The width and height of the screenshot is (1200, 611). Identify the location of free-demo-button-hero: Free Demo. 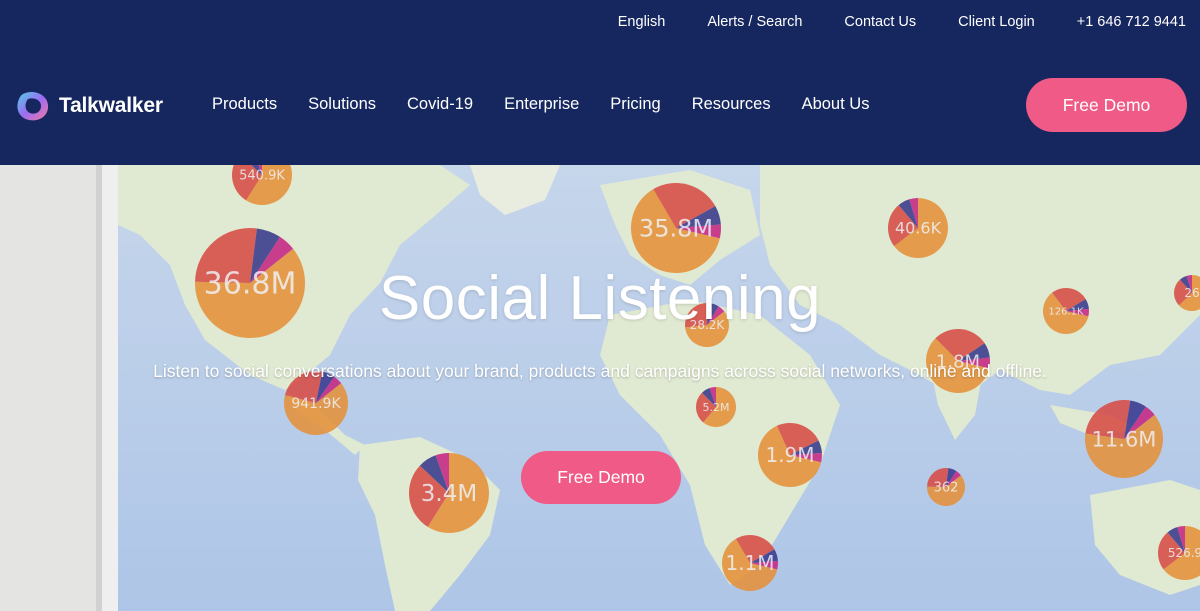
(601, 477).